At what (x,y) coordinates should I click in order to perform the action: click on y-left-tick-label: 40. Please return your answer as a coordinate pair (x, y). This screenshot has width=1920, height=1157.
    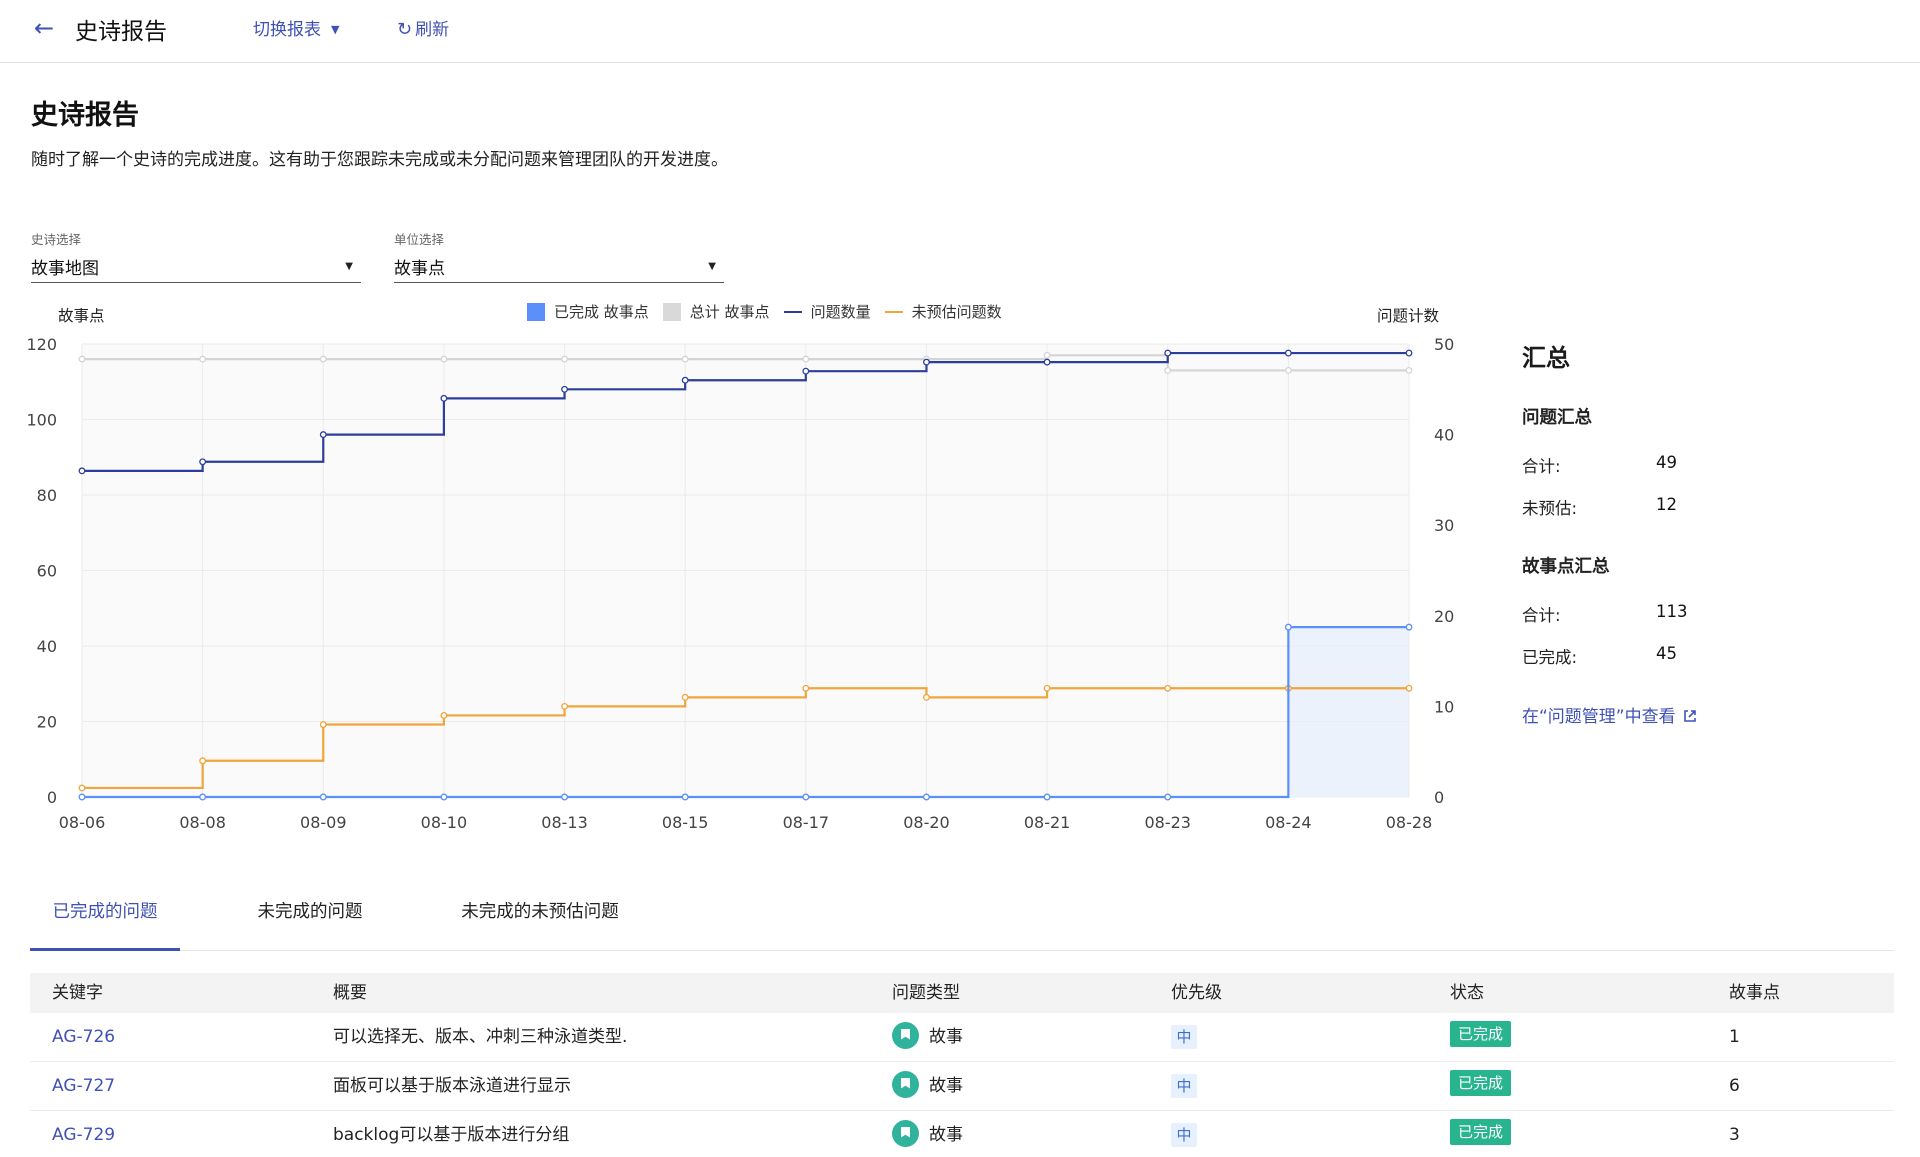
    Looking at the image, I should click on (47, 646).